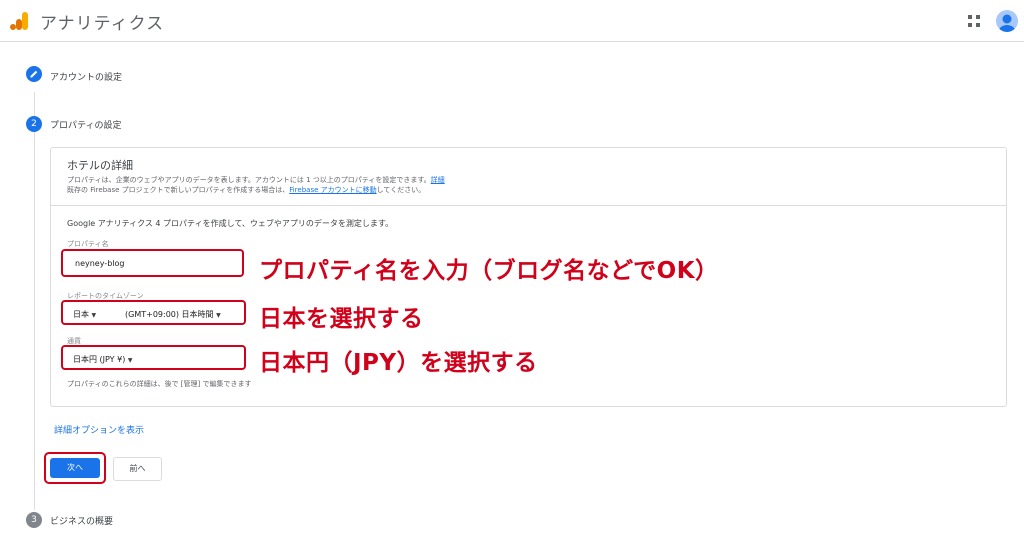  What do you see at coordinates (159, 384) in the screenshot?
I see `edit-later-note: プロパティのこれらの詳細は、後で [管理] で編集できます` at bounding box center [159, 384].